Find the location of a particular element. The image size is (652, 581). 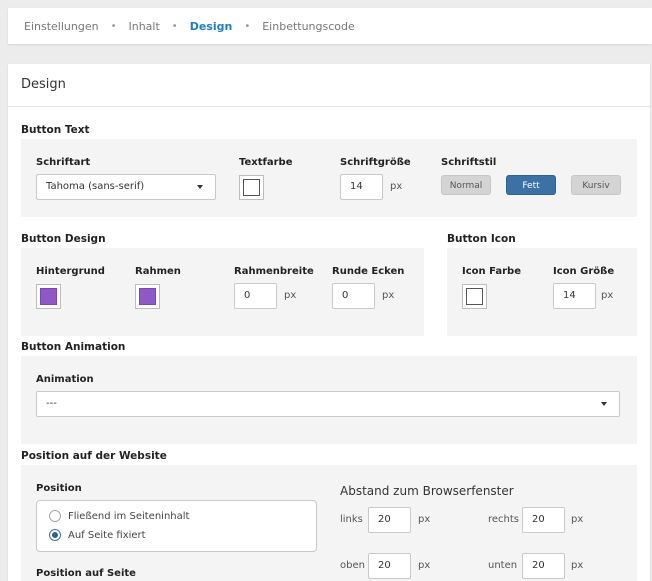

right-unit: px is located at coordinates (577, 519).